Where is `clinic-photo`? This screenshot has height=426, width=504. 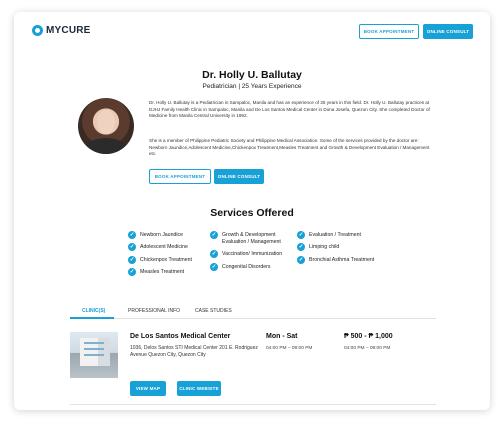
clinic-photo is located at coordinates (94, 355).